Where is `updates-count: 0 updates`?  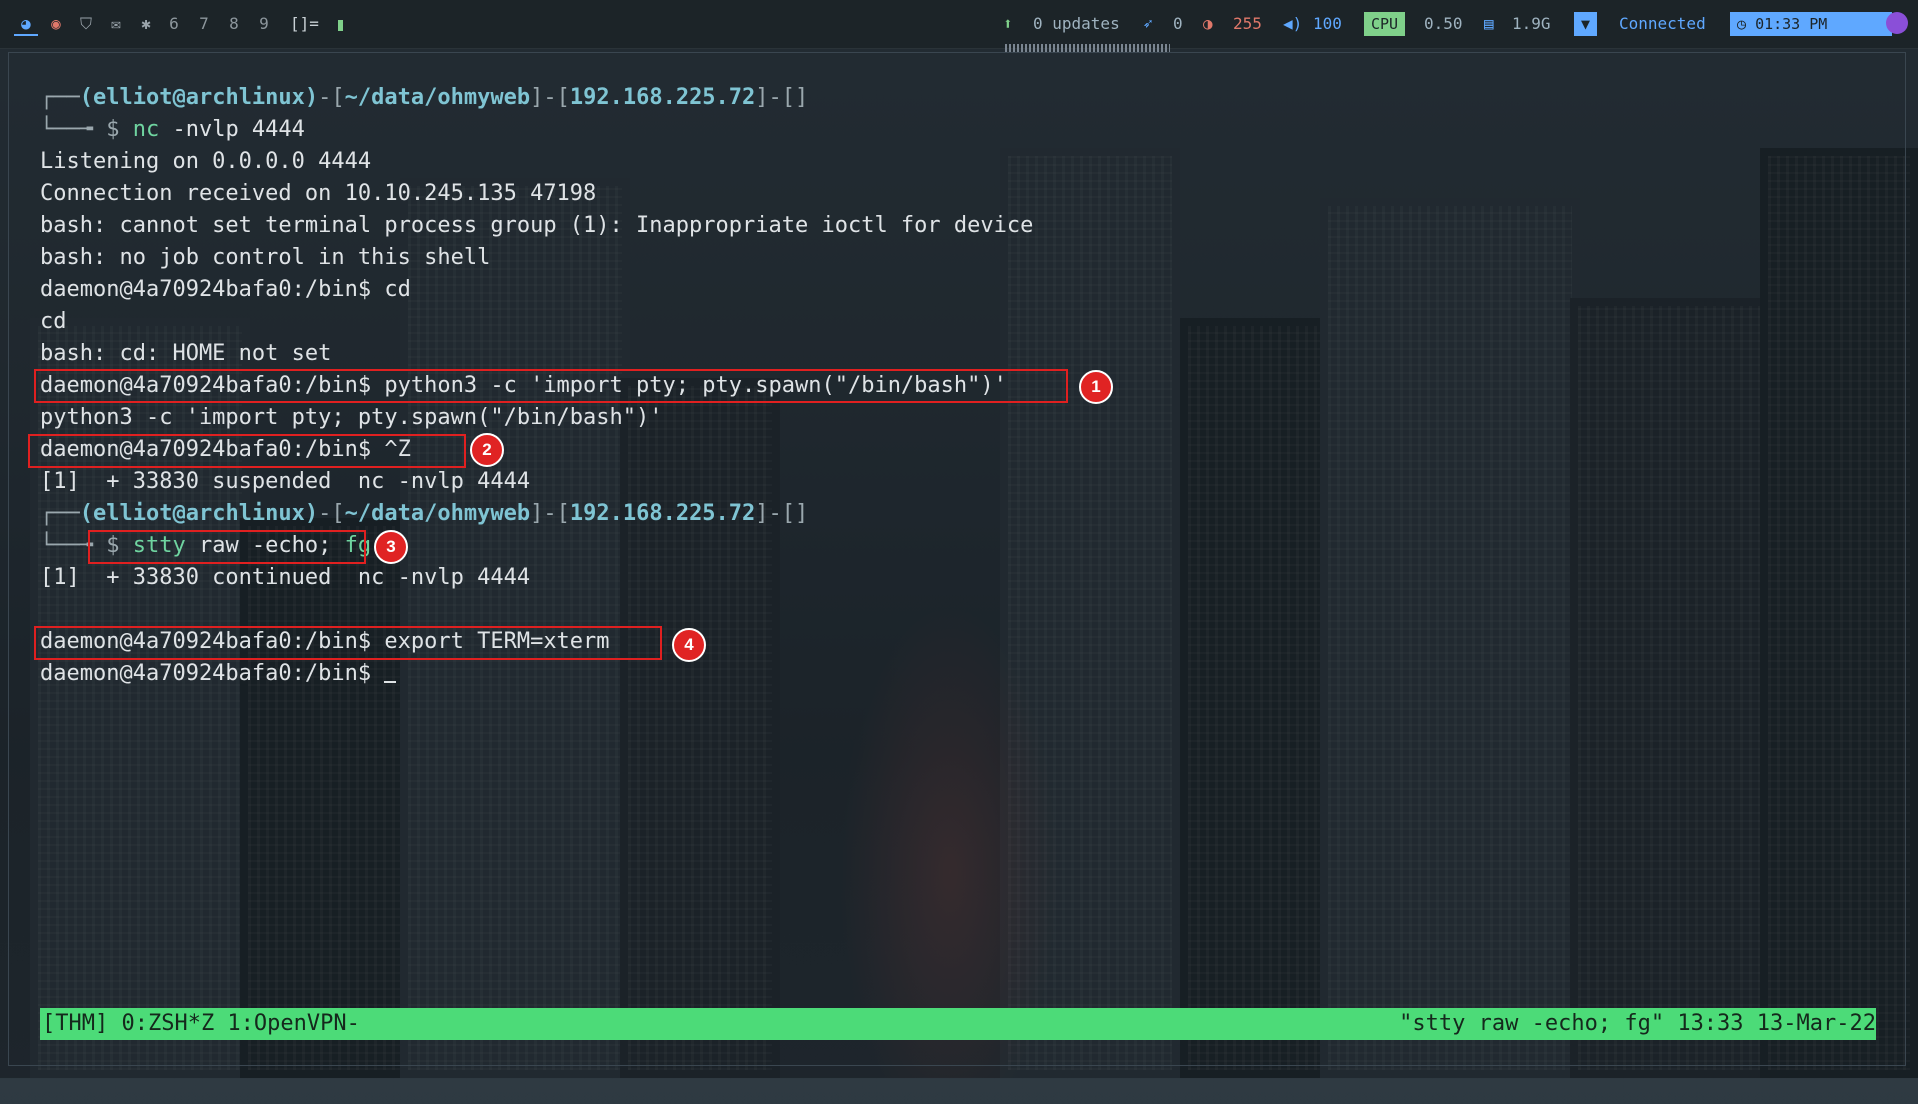
updates-count: 0 updates is located at coordinates (1076, 24).